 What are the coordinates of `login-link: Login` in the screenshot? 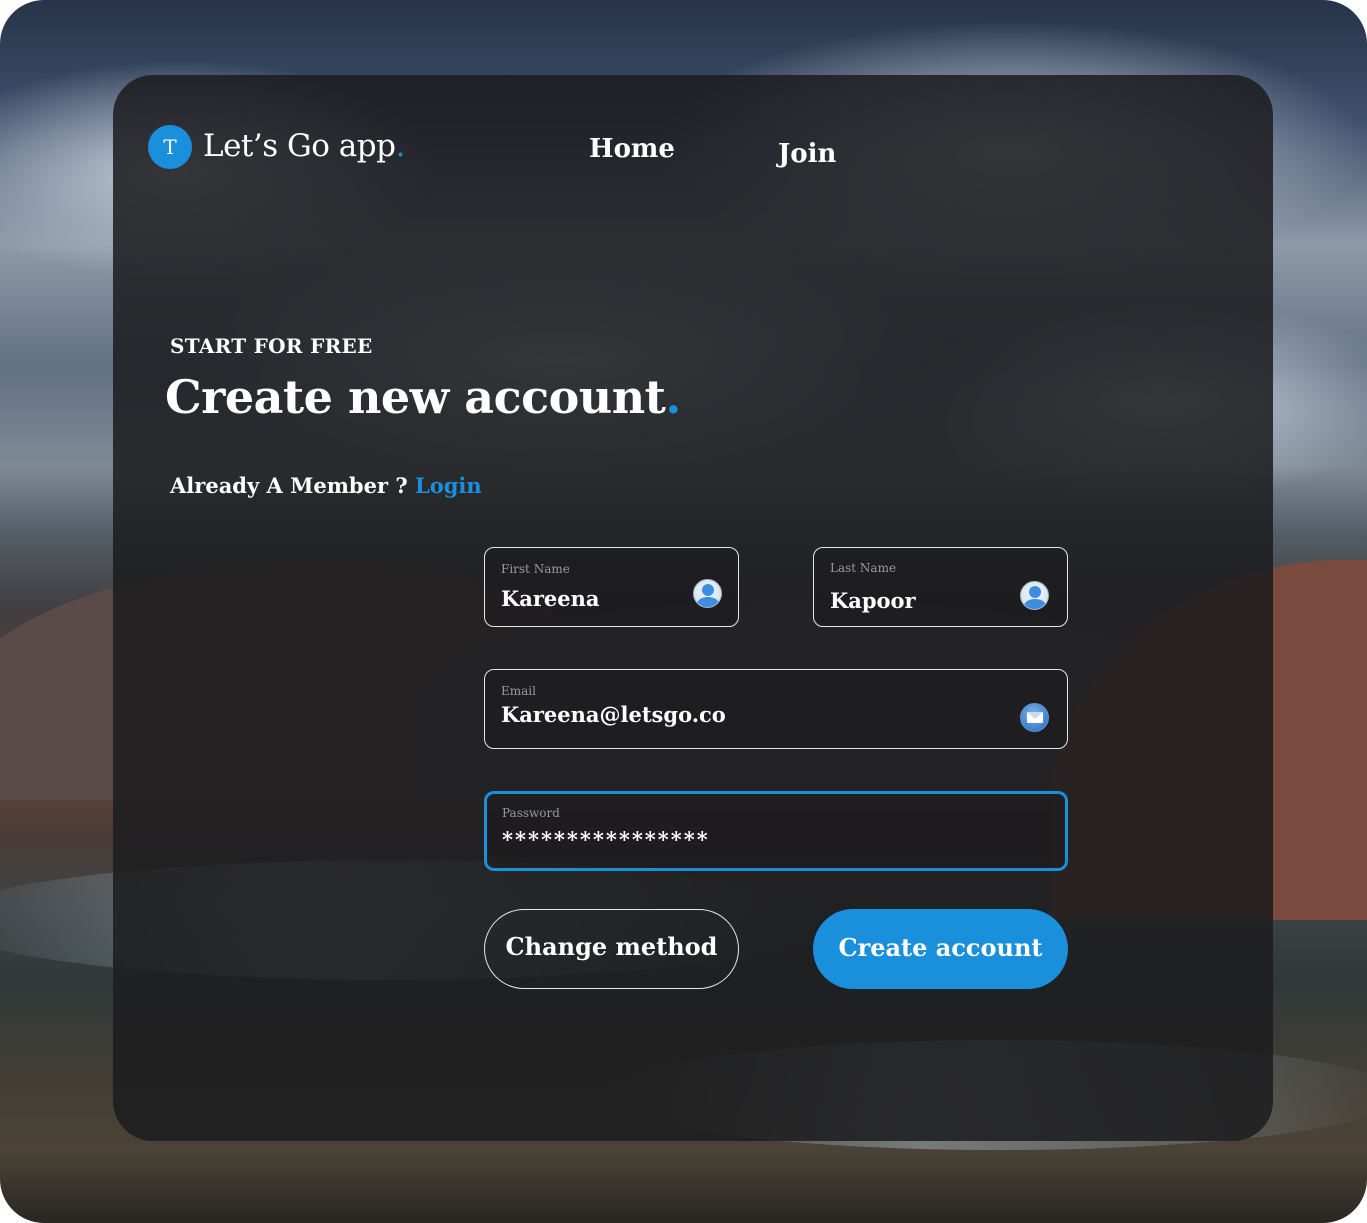 It's located at (448, 485).